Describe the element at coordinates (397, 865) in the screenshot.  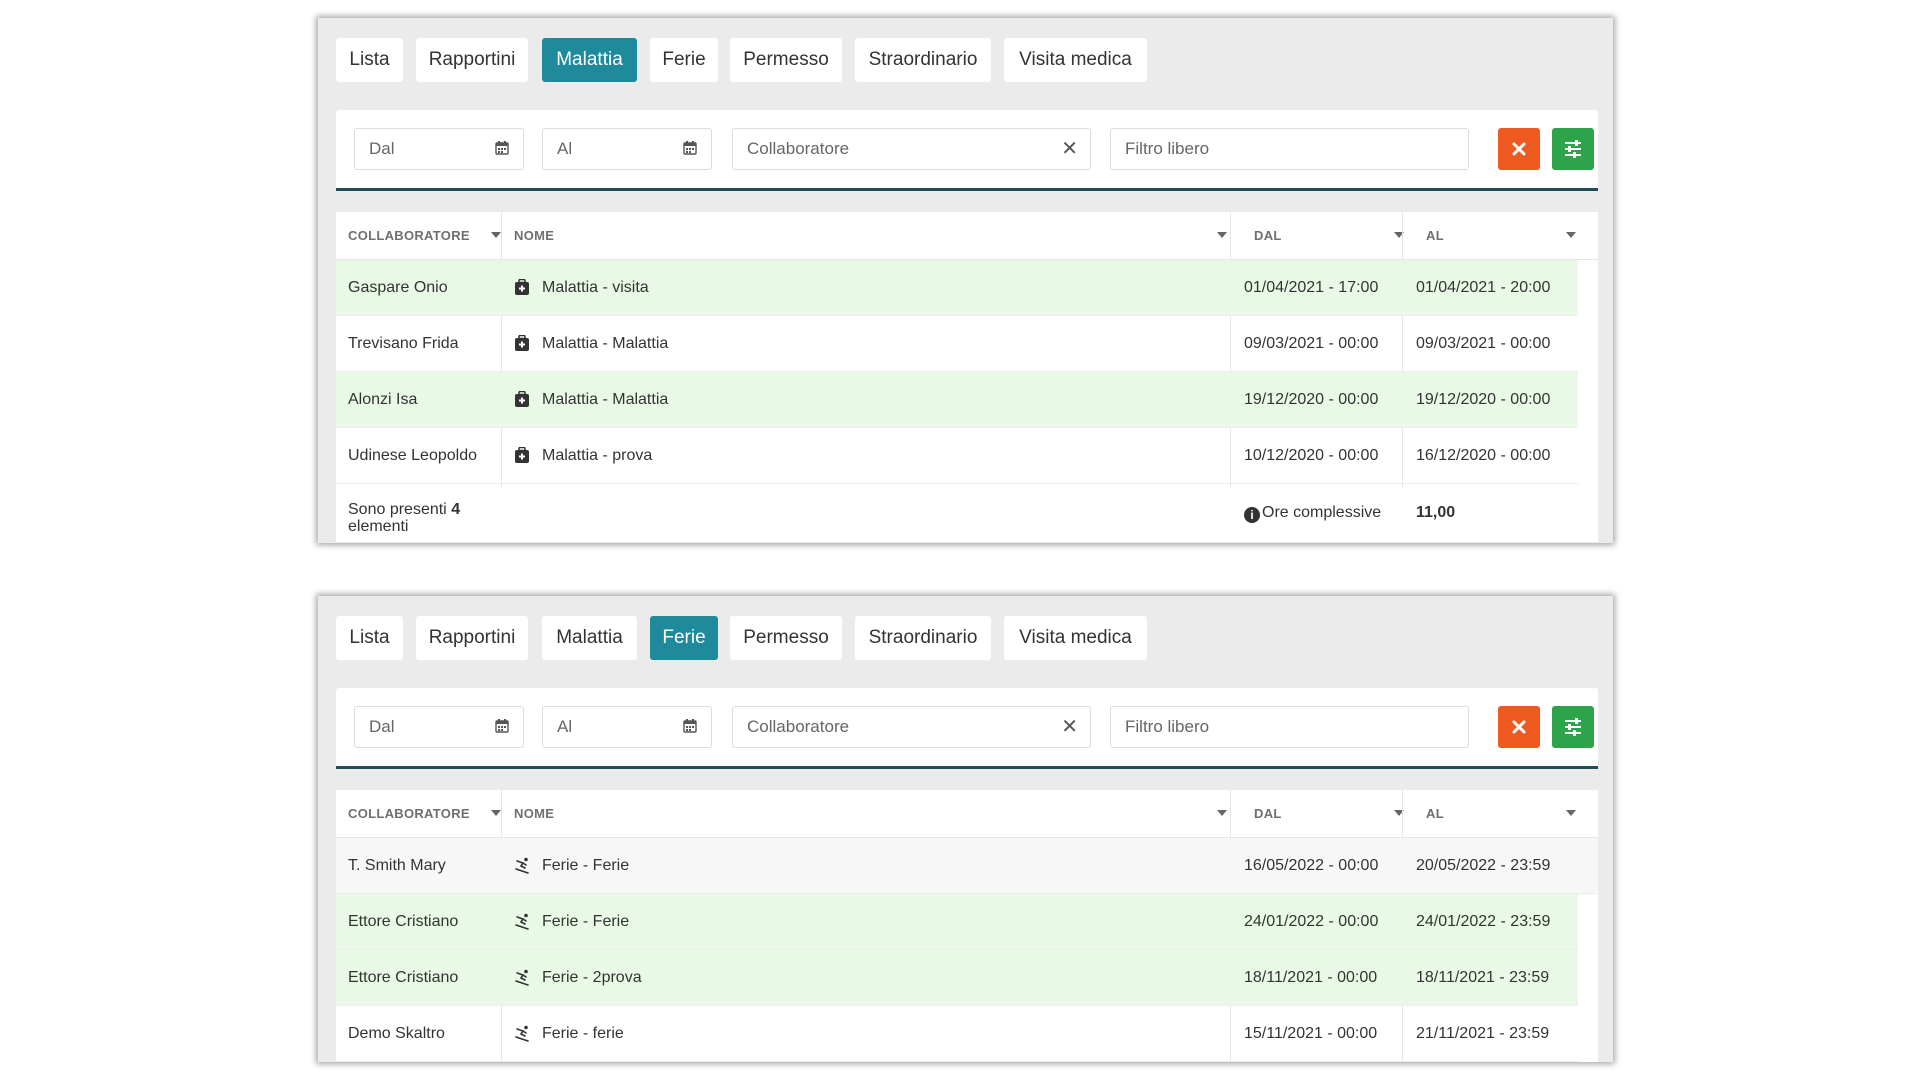
I see `cell-collaboratore: T. Smith Mary` at that location.